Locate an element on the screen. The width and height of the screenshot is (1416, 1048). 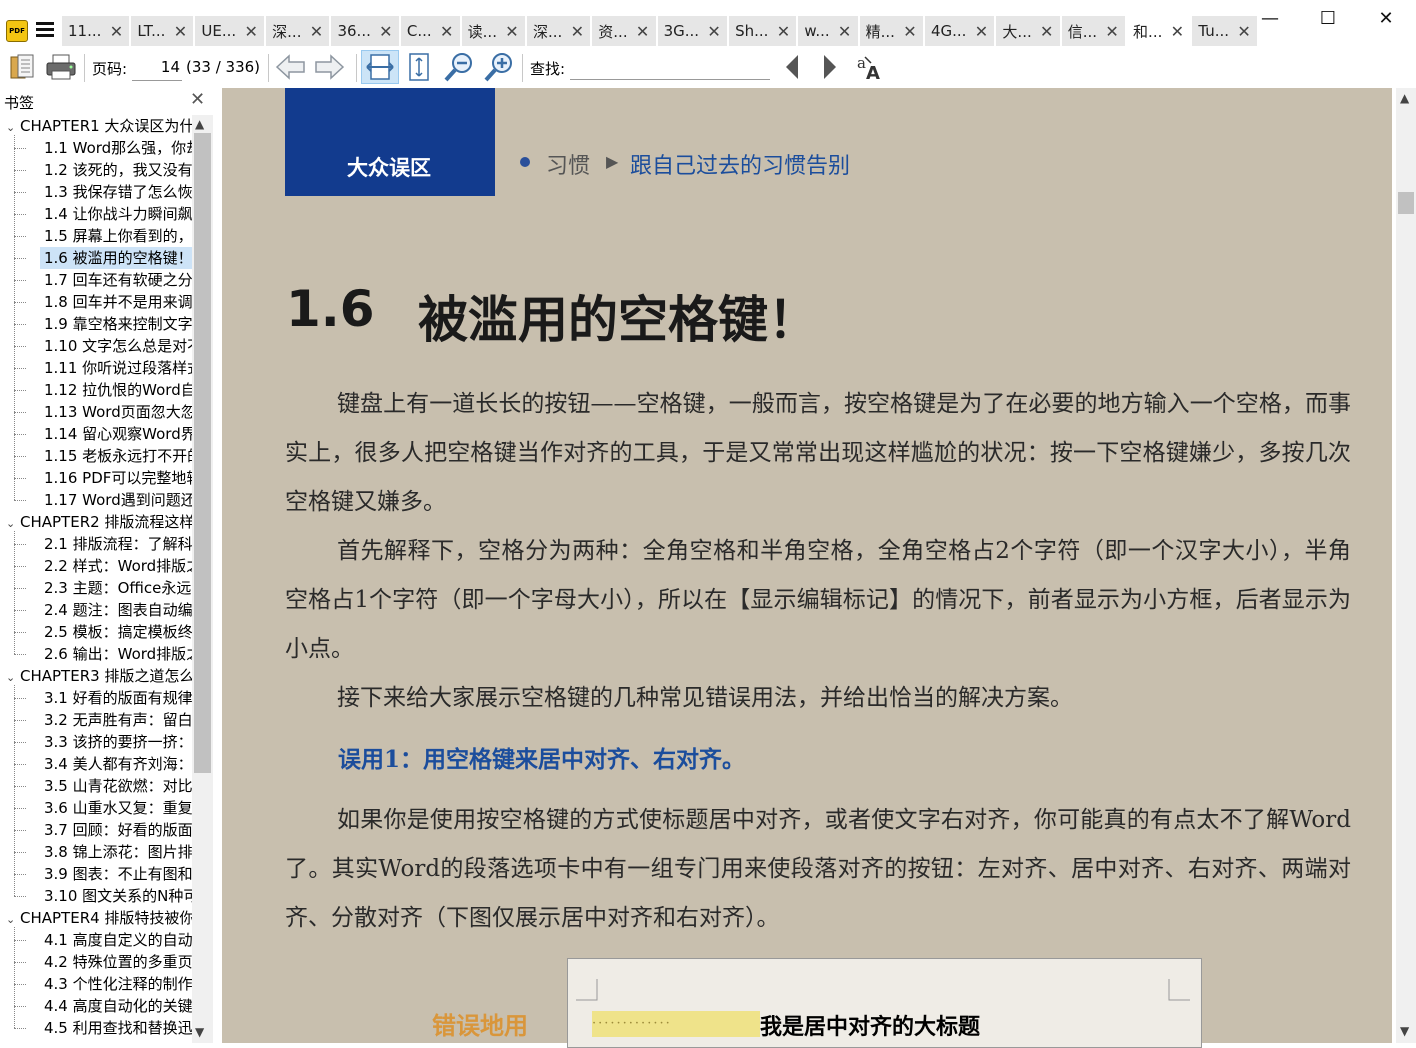
match-case-icon: aA is located at coordinates (870, 67).